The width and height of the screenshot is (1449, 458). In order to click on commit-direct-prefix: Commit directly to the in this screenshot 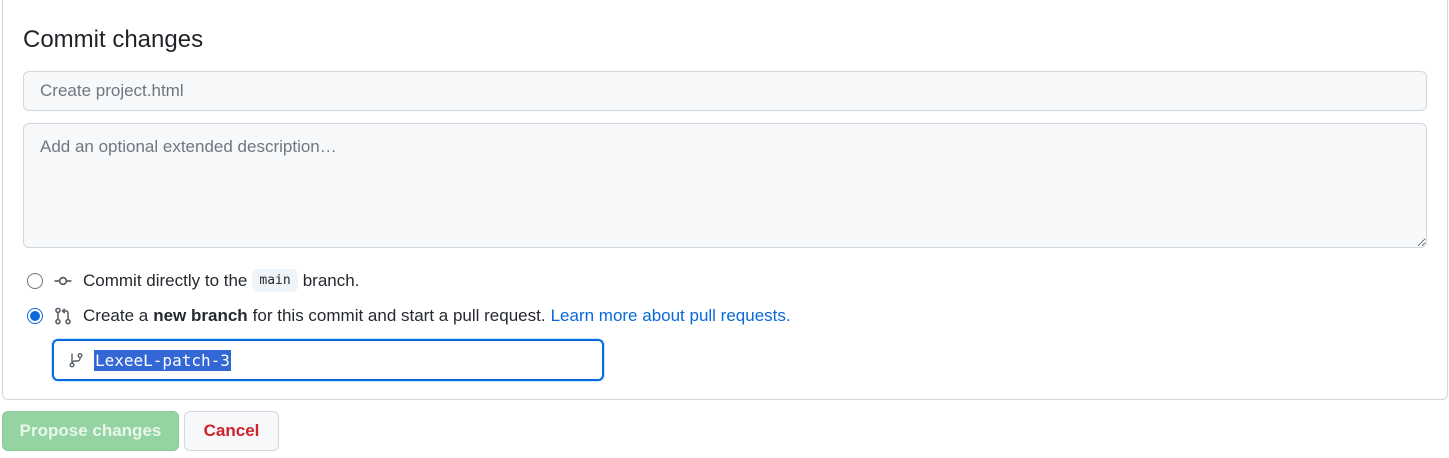, I will do `click(165, 280)`.